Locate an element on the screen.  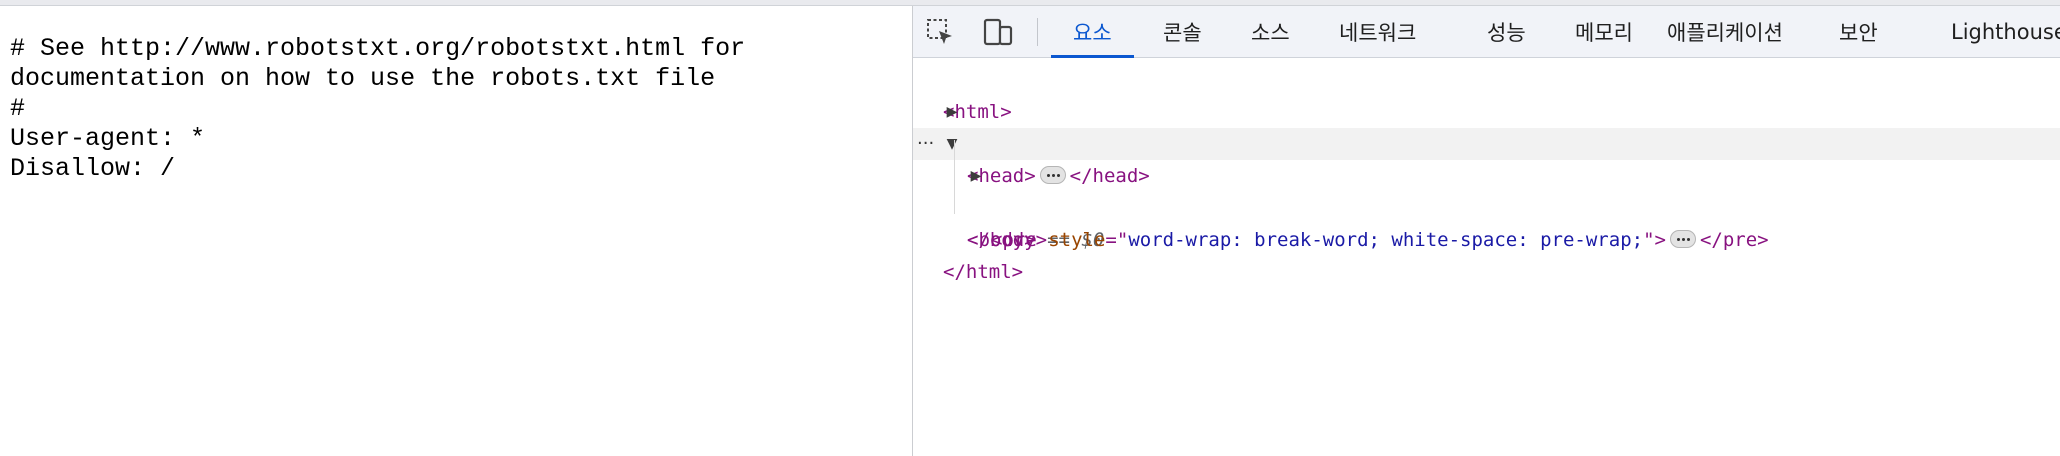
tab-label: 성능 is located at coordinates (1506, 33).